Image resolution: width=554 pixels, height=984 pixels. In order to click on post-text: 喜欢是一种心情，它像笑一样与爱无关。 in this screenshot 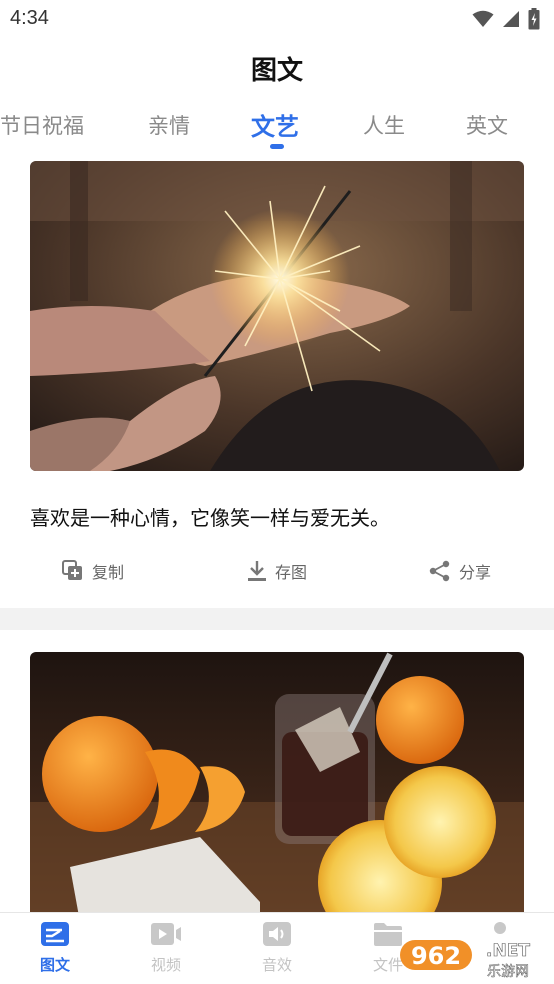, I will do `click(210, 518)`.